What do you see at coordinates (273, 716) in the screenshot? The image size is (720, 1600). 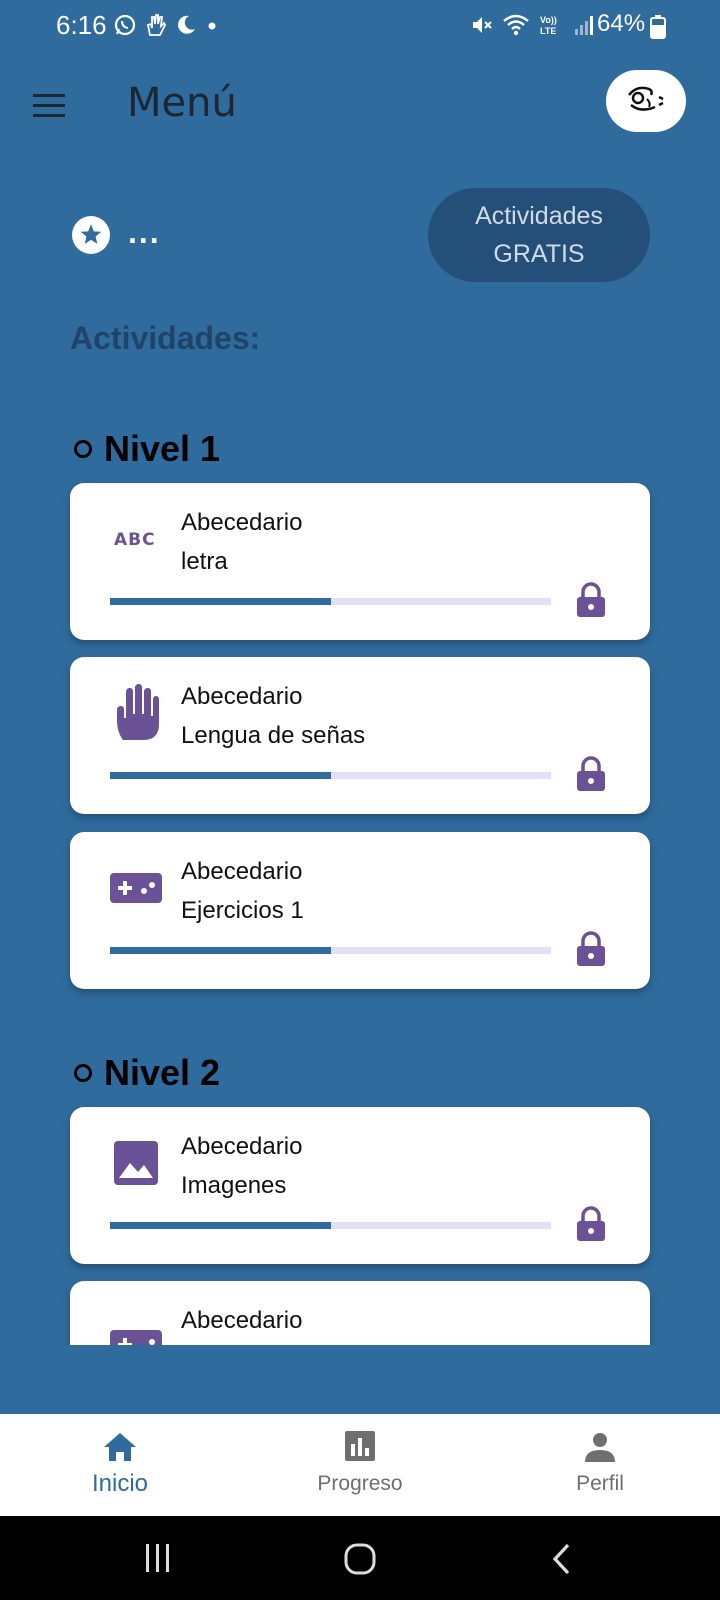 I see `activity-title: Abecedario Lengua de señas` at bounding box center [273, 716].